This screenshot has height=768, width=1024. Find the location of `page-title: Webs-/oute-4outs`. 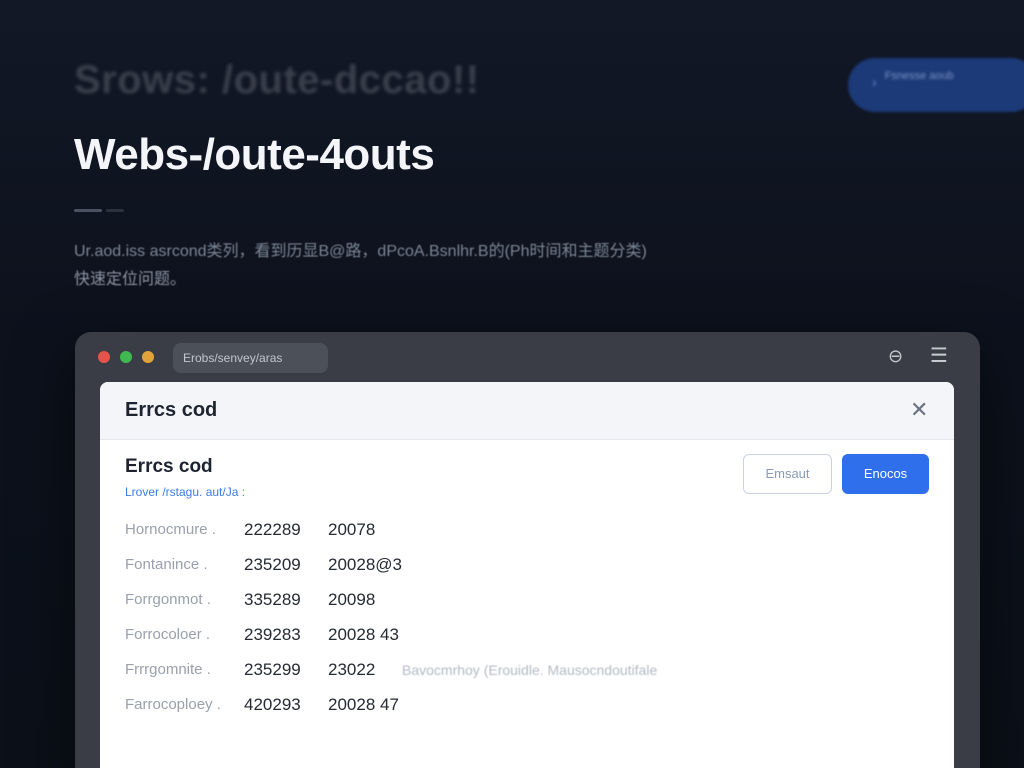

page-title: Webs-/oute-4outs is located at coordinates (254, 154).